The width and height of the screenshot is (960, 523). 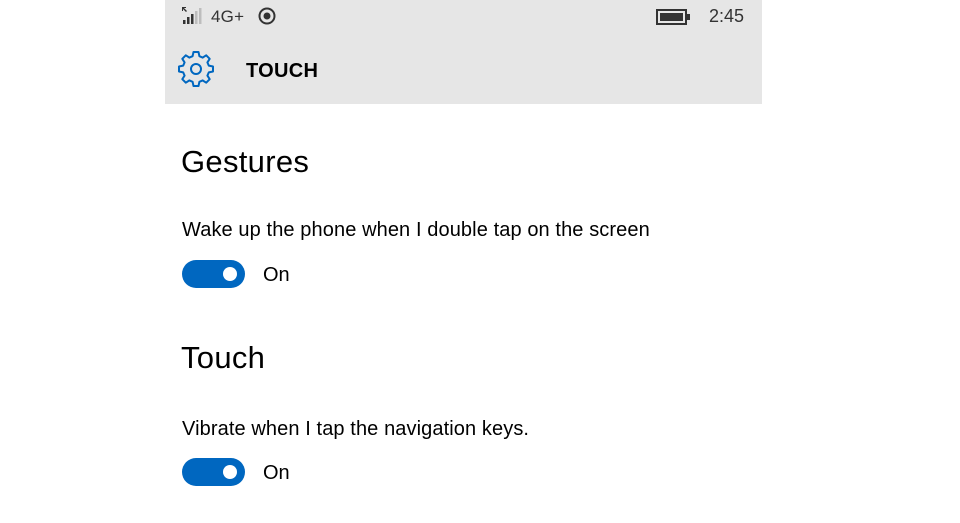 What do you see at coordinates (276, 473) in the screenshot?
I see `vibrate-nav-keys-state: On` at bounding box center [276, 473].